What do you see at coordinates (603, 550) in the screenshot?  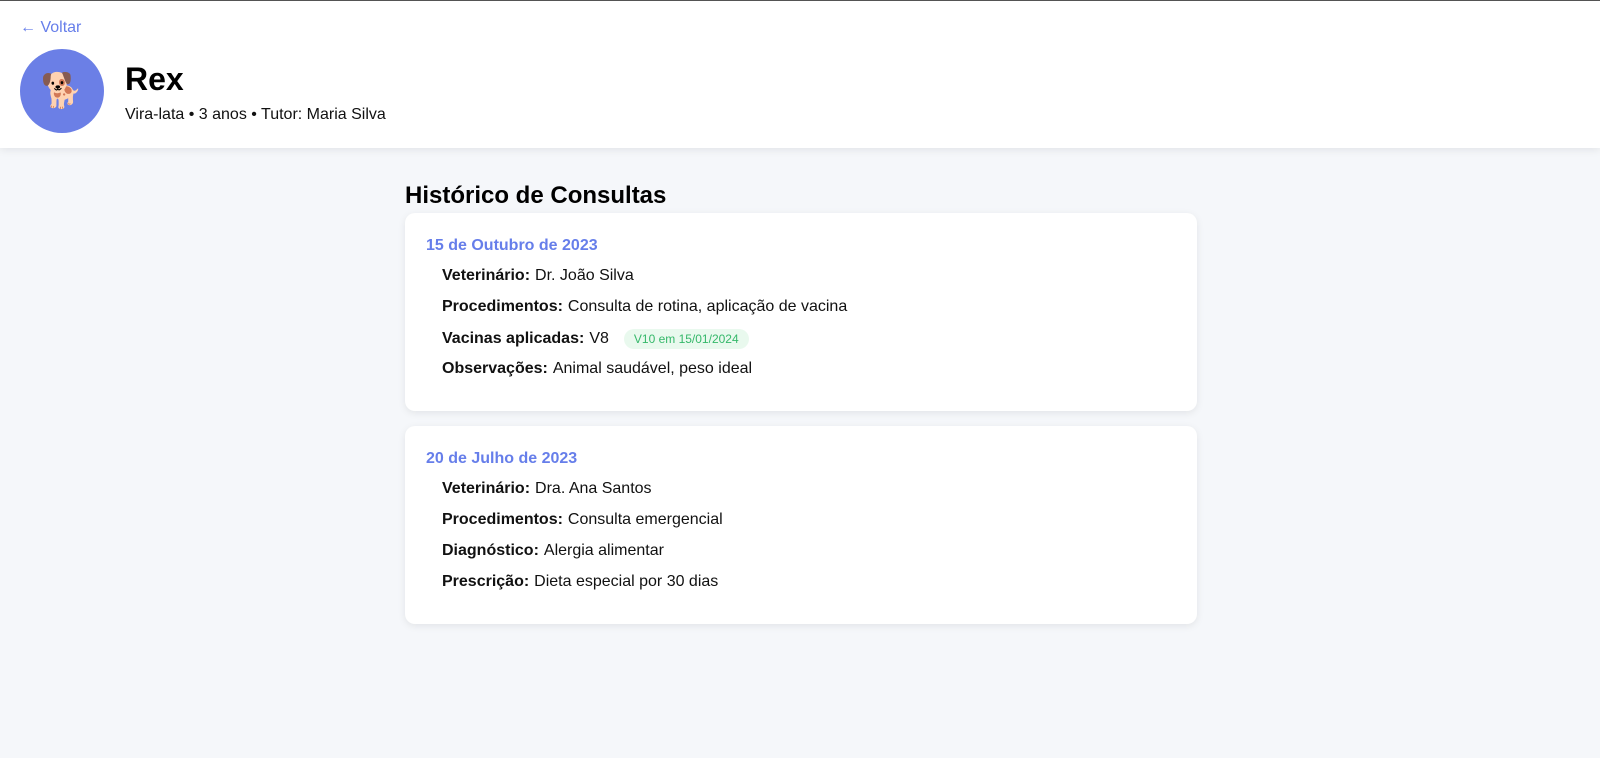 I see `field-value: Alergia alimentar` at bounding box center [603, 550].